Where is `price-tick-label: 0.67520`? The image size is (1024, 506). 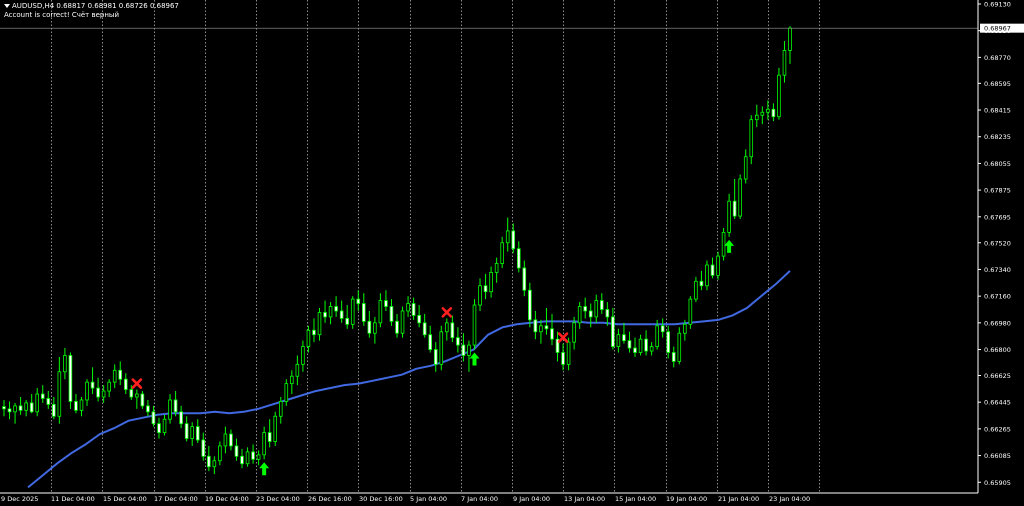 price-tick-label: 0.67520 is located at coordinates (997, 243).